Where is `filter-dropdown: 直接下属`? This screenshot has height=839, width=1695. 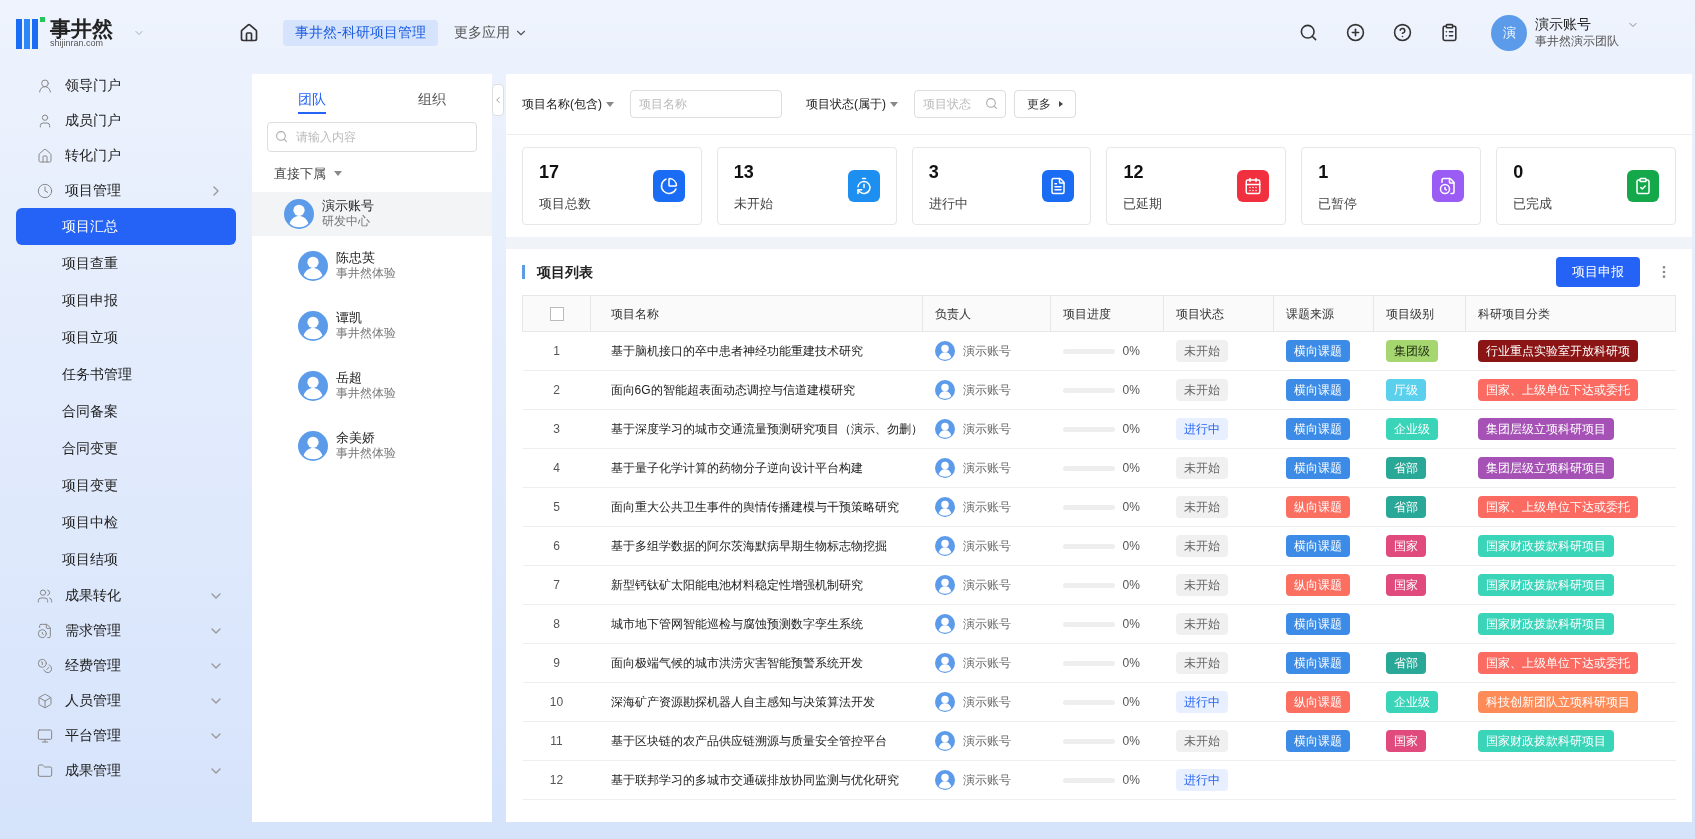
filter-dropdown: 直接下属 is located at coordinates (383, 174).